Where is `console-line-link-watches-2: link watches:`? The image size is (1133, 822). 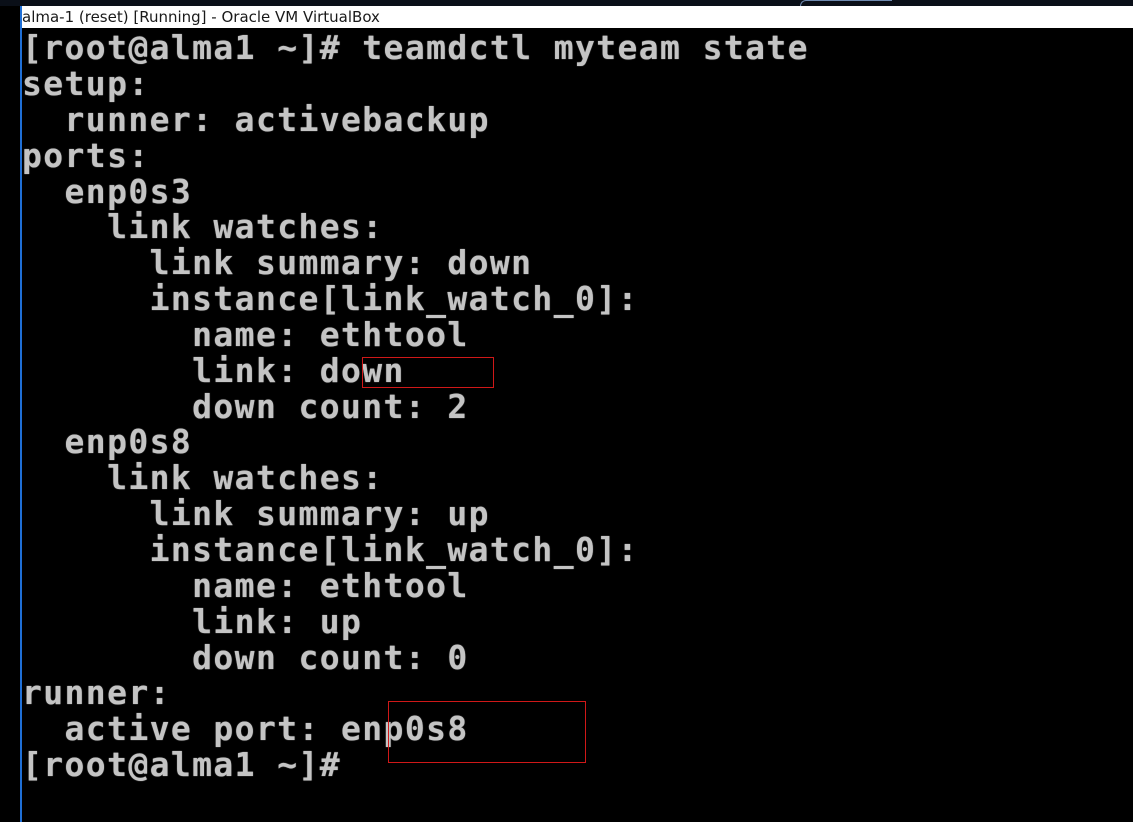 console-line-link-watches-2: link watches: is located at coordinates (203, 477).